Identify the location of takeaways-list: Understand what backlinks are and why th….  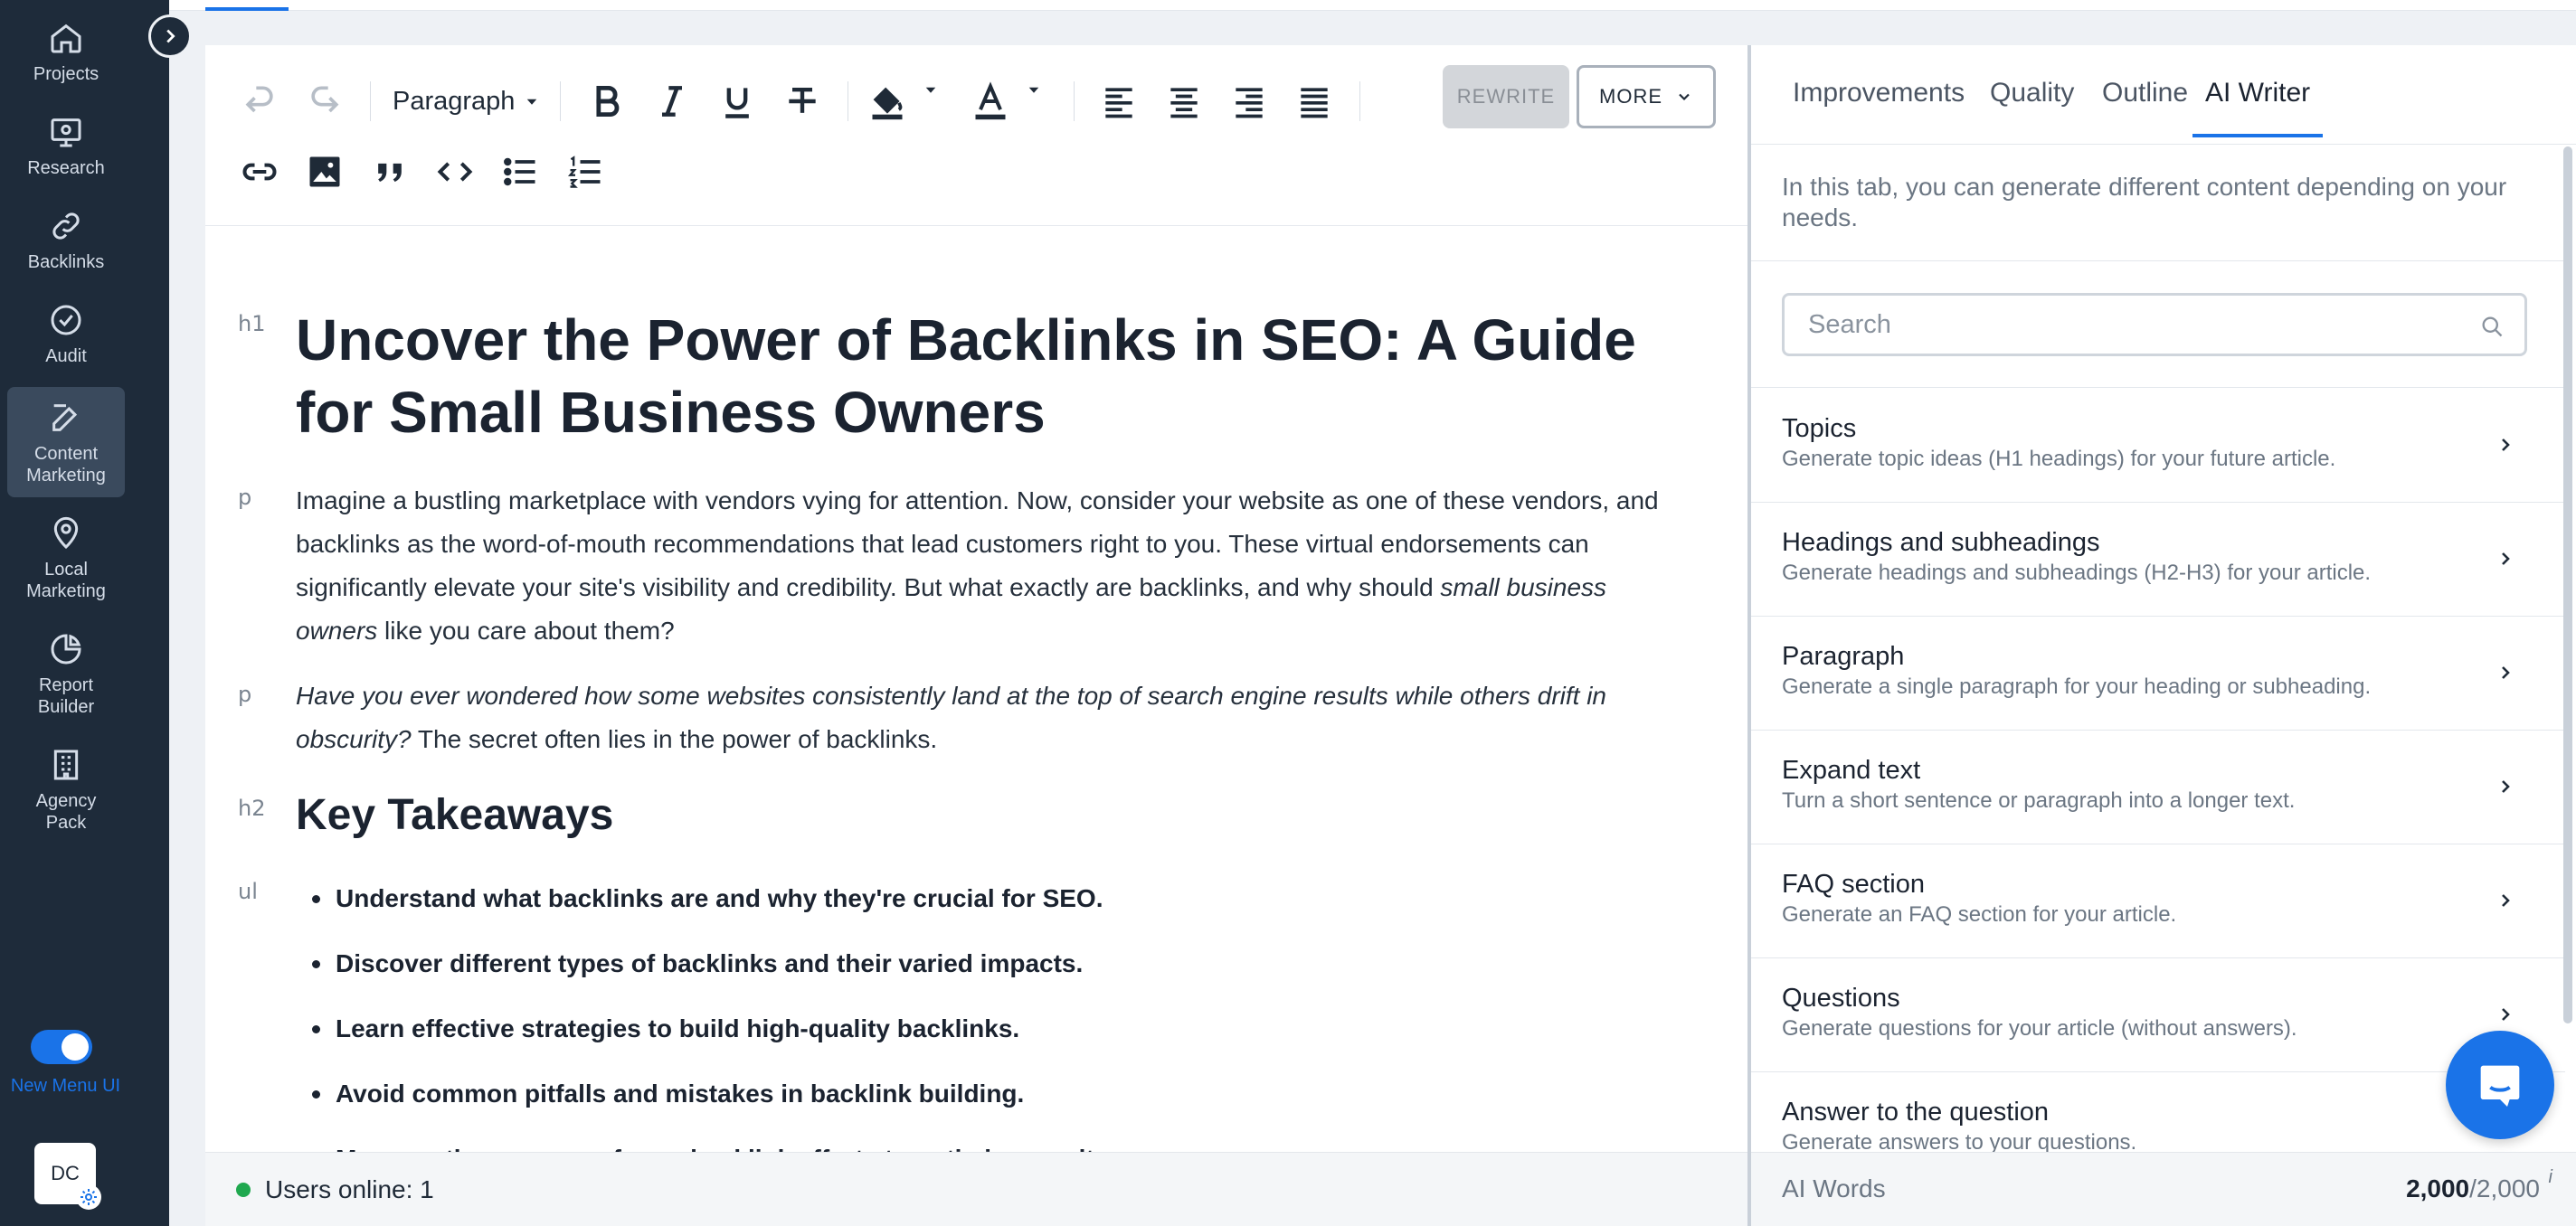
(975, 1009).